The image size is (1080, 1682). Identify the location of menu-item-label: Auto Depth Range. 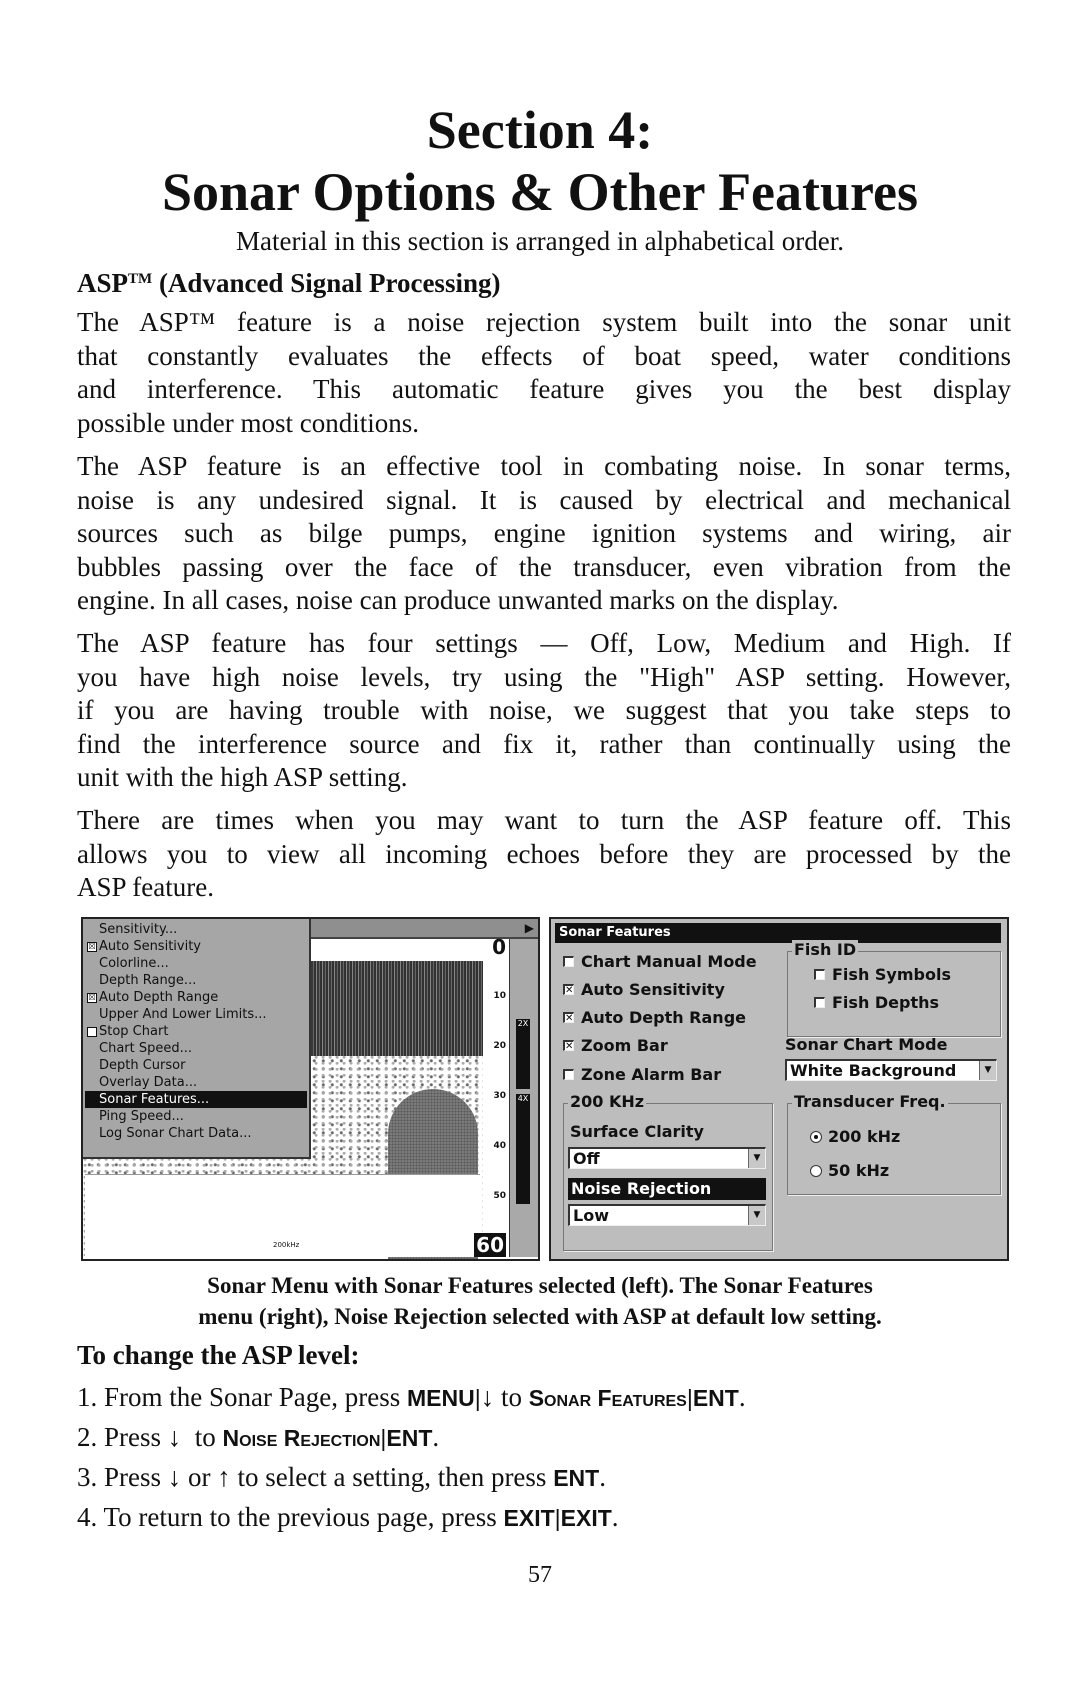
(159, 997).